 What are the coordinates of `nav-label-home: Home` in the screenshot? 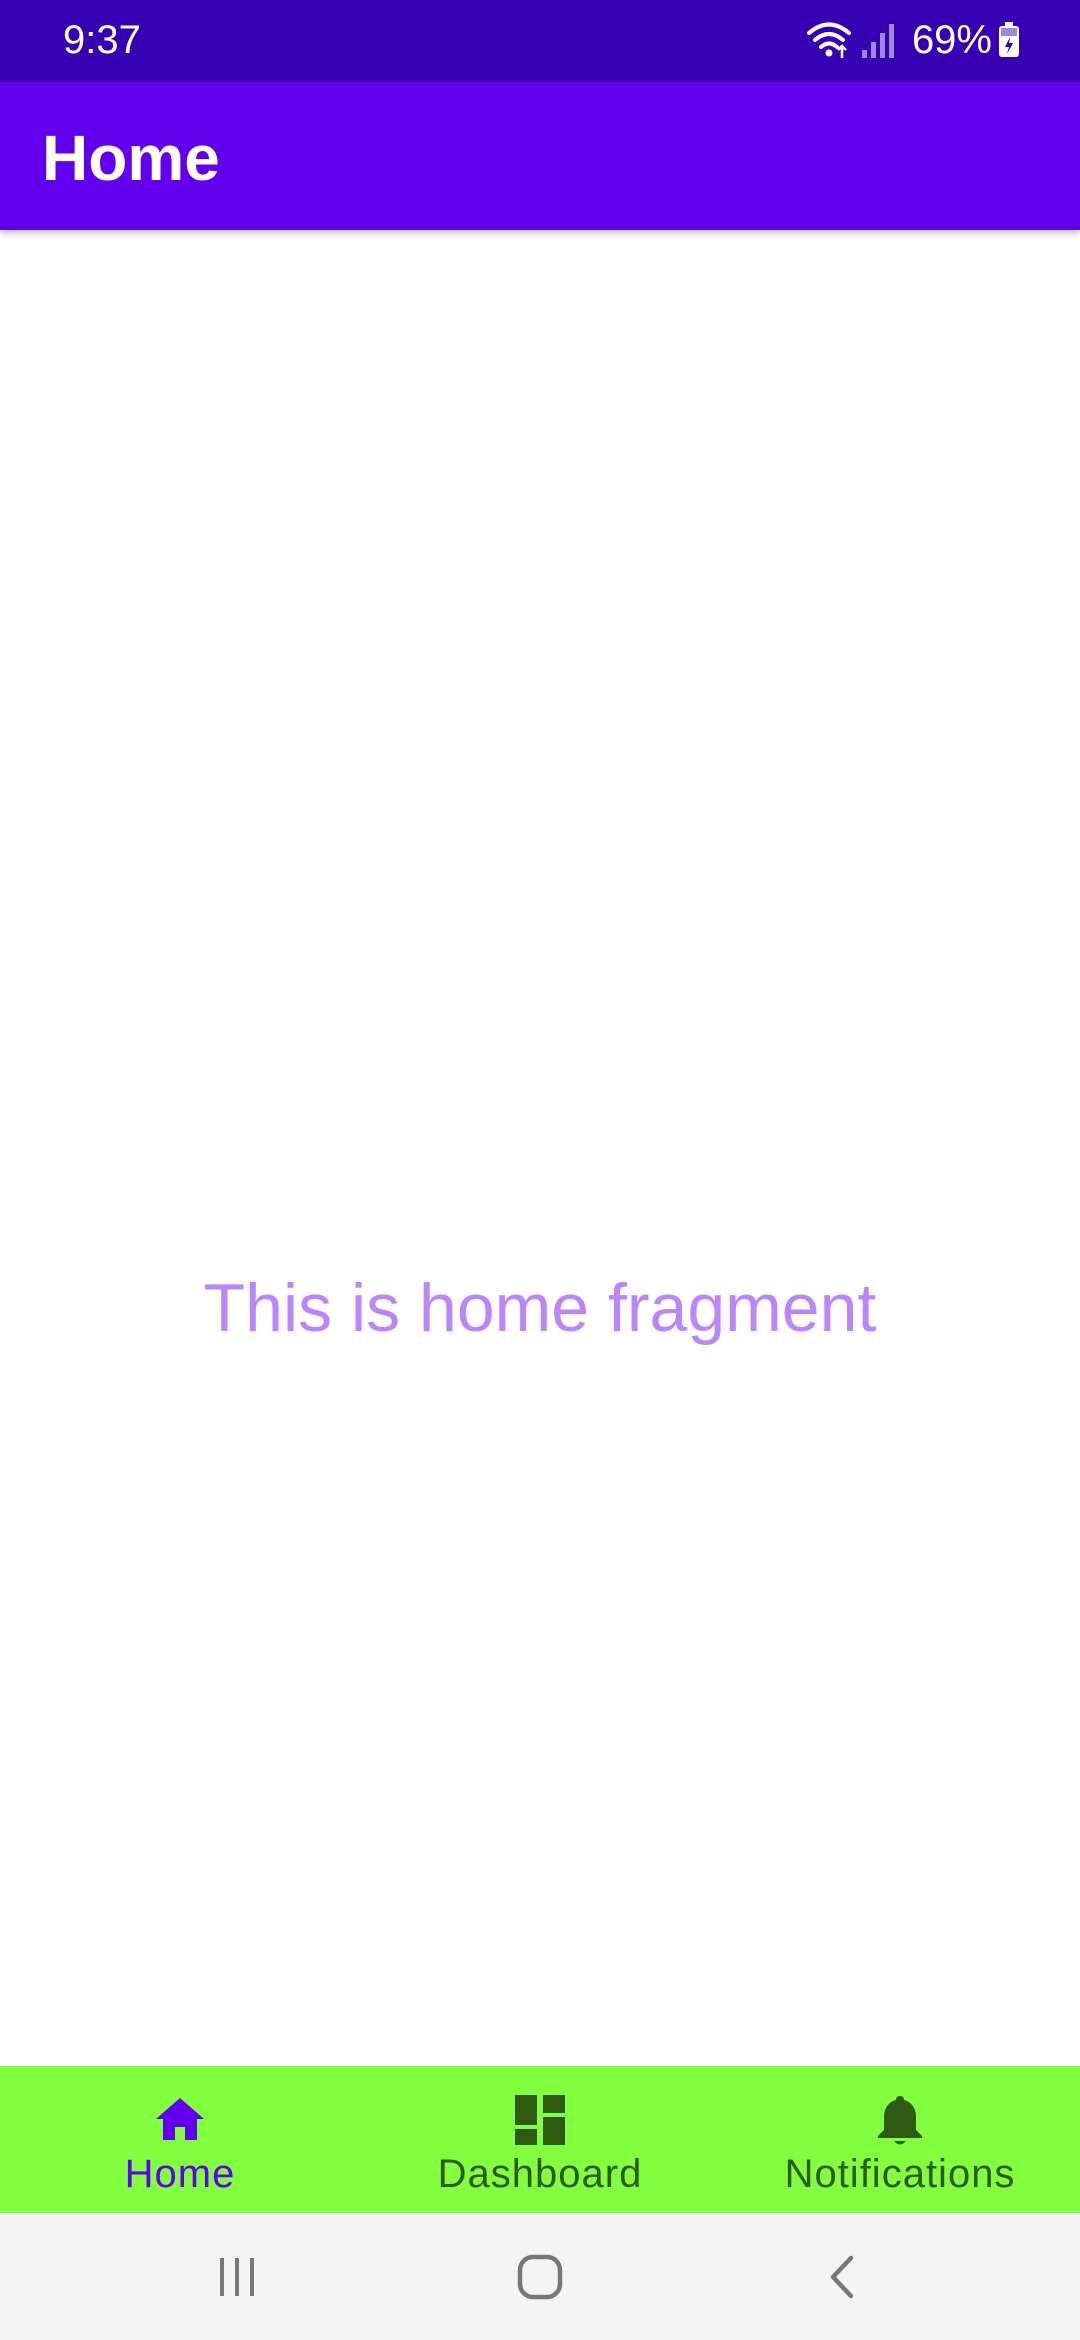 It's located at (180, 2174).